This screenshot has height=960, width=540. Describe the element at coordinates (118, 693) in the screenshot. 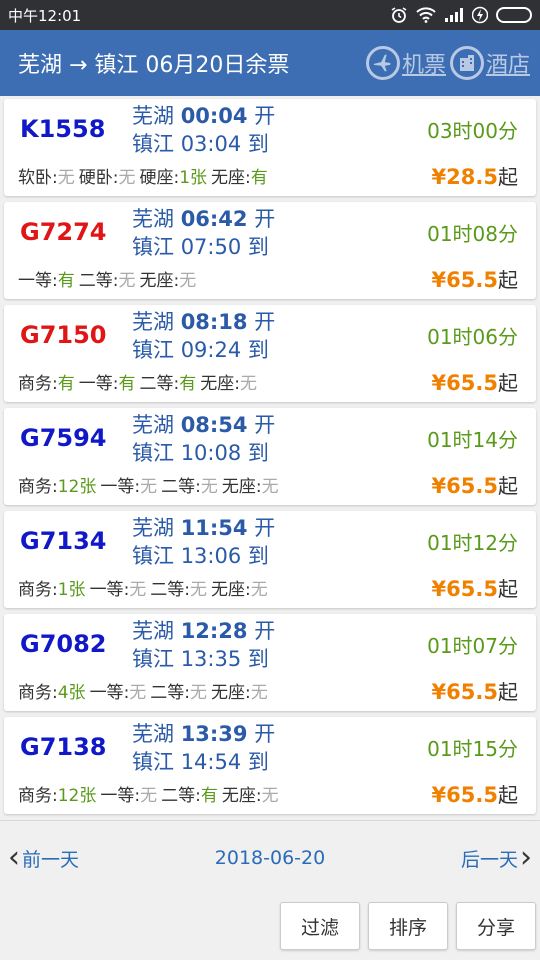

I see `seat-availability: 一等:无` at that location.